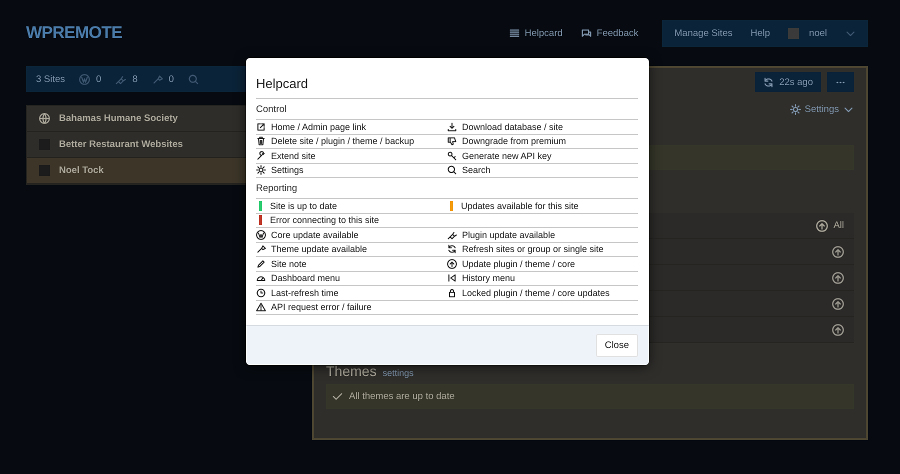 This screenshot has height=474, width=900. What do you see at coordinates (452, 293) in the screenshot?
I see `lock-icon` at bounding box center [452, 293].